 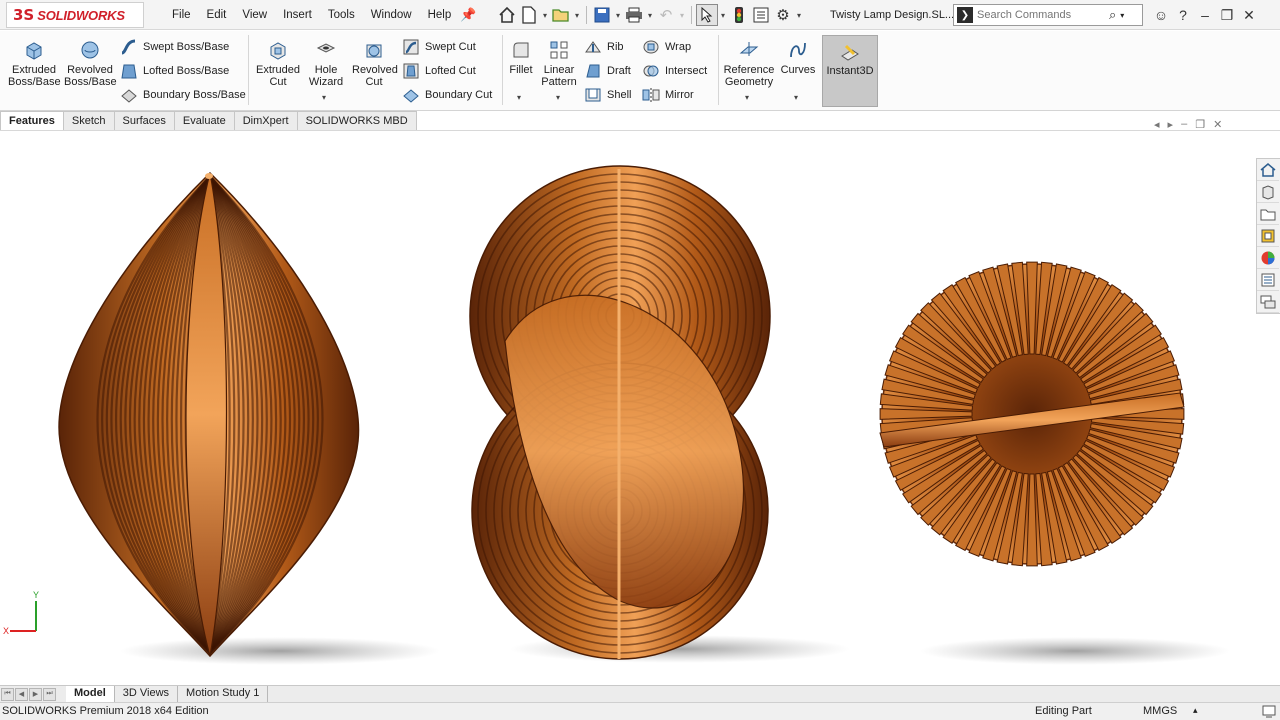 I want to click on reference-geometry-dropdown-icon: ▾, so click(x=747, y=97).